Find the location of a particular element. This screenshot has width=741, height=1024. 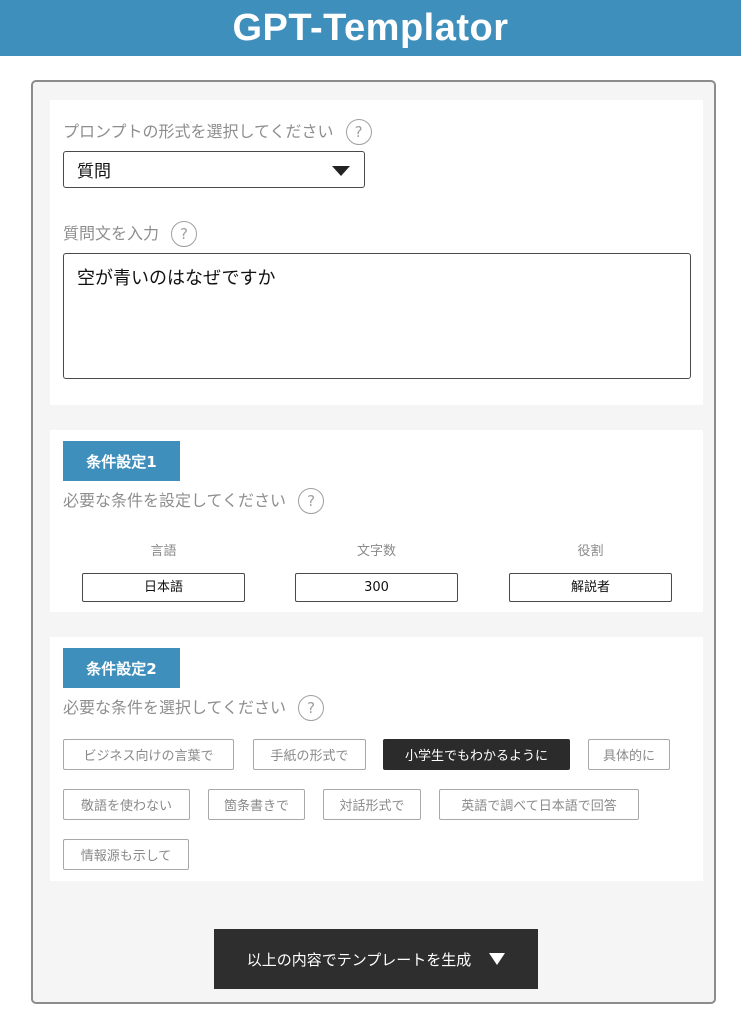

condition-language-input: 日本語 is located at coordinates (163, 587).